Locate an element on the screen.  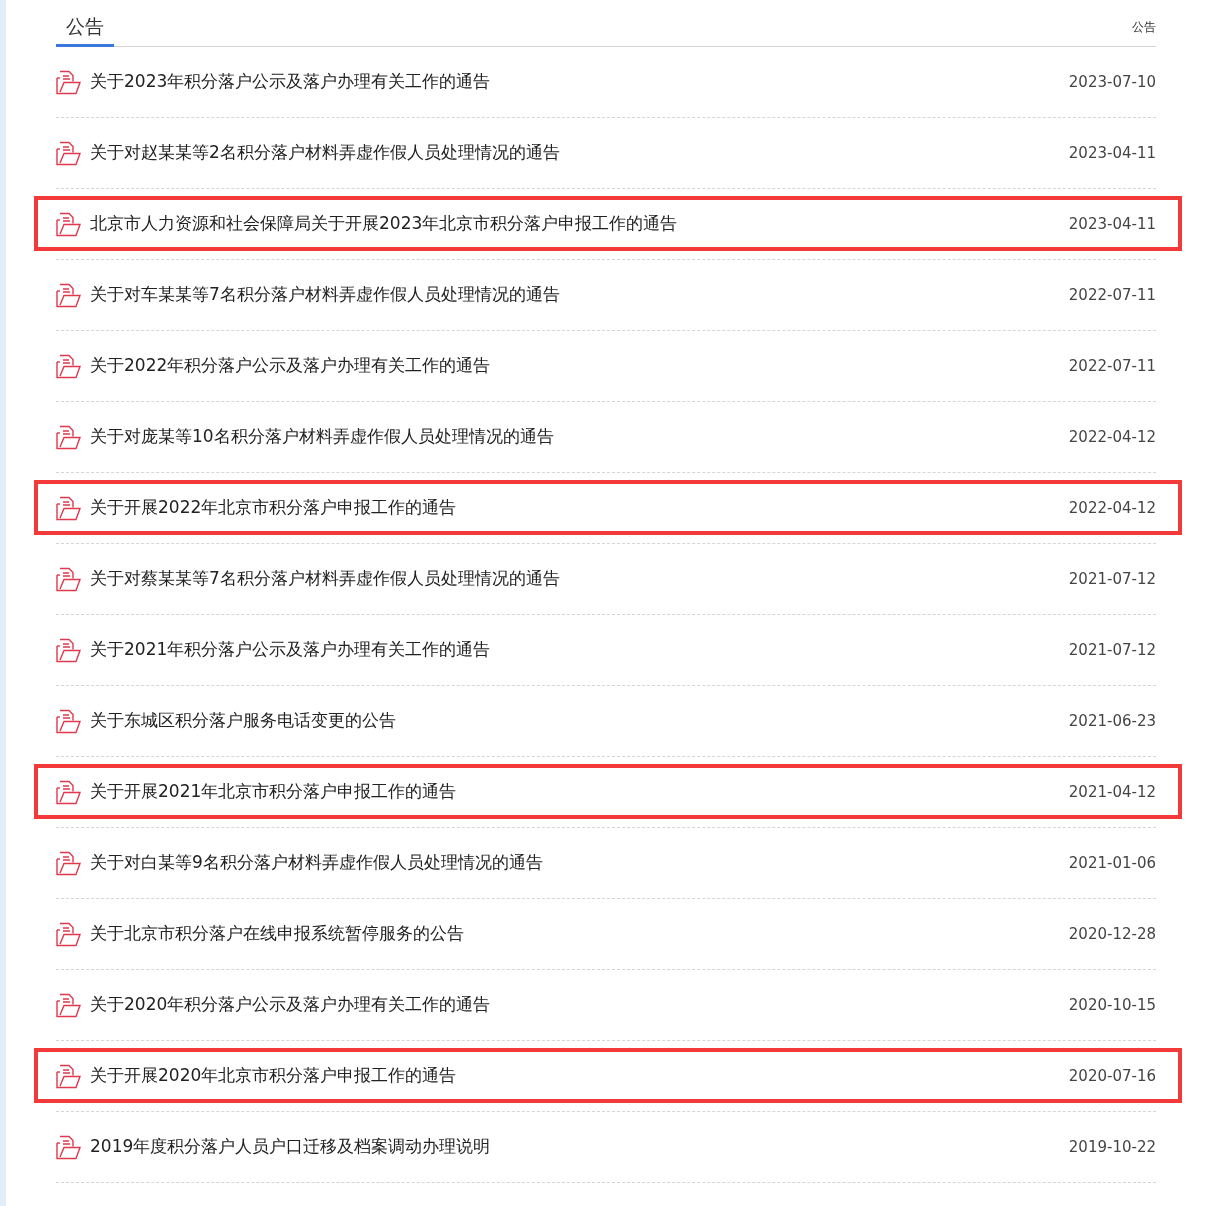
notice-link: 关于对赵某某等2名积分落户材料弄虚作假人员处理情况的通告 is located at coordinates (325, 153).